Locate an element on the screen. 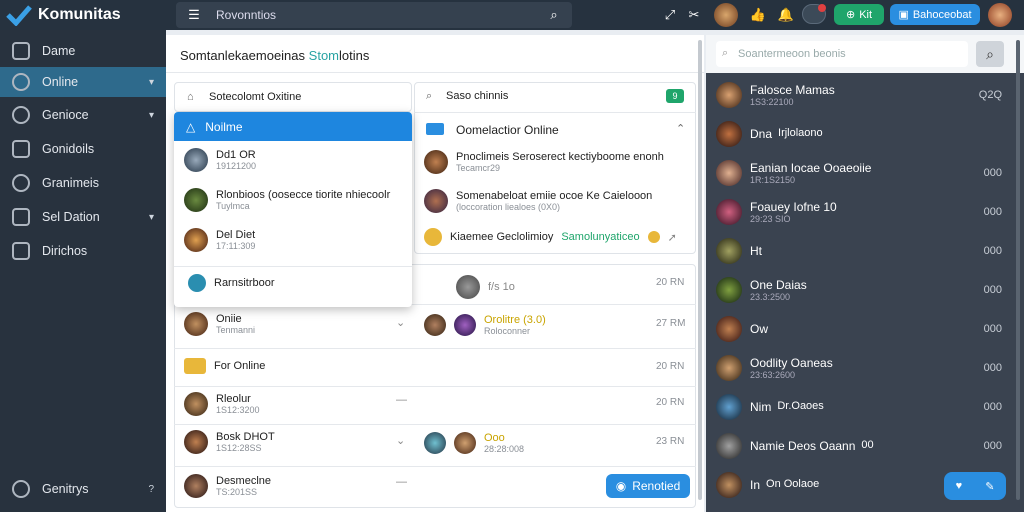  count-badge: 9 is located at coordinates (675, 96).